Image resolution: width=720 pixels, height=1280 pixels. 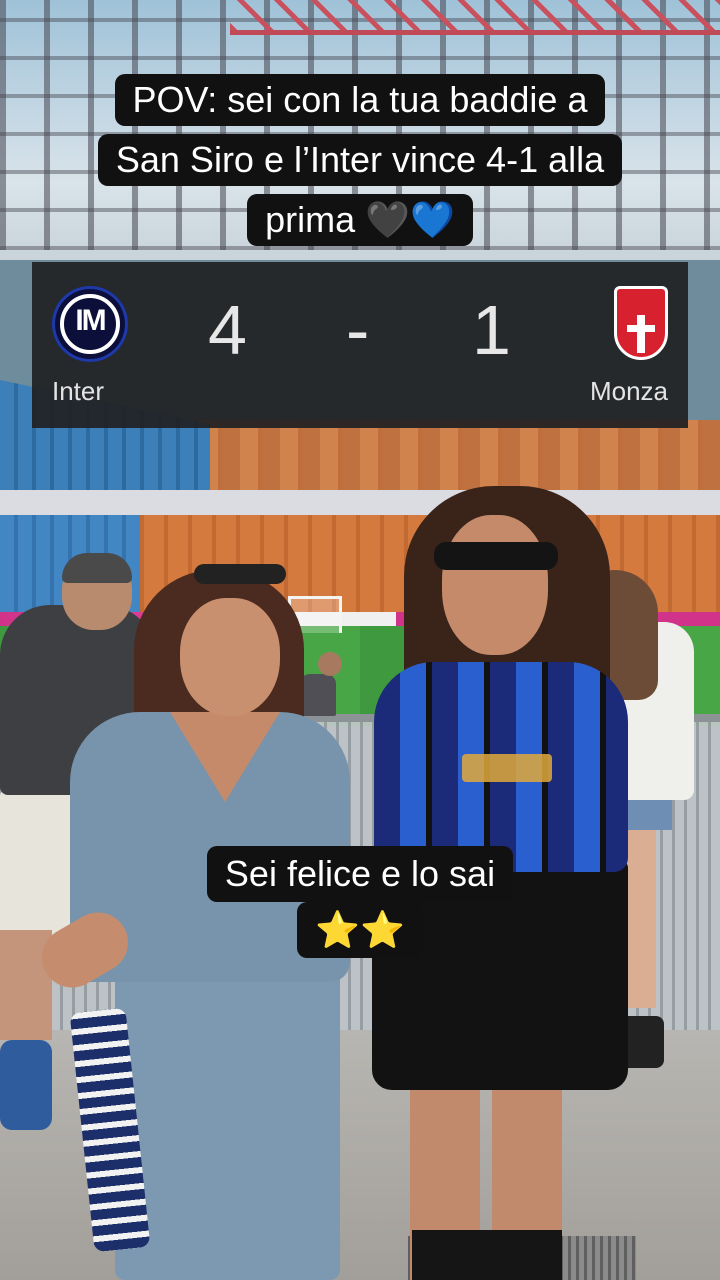 I want to click on monza-crest-icon, so click(x=642, y=324).